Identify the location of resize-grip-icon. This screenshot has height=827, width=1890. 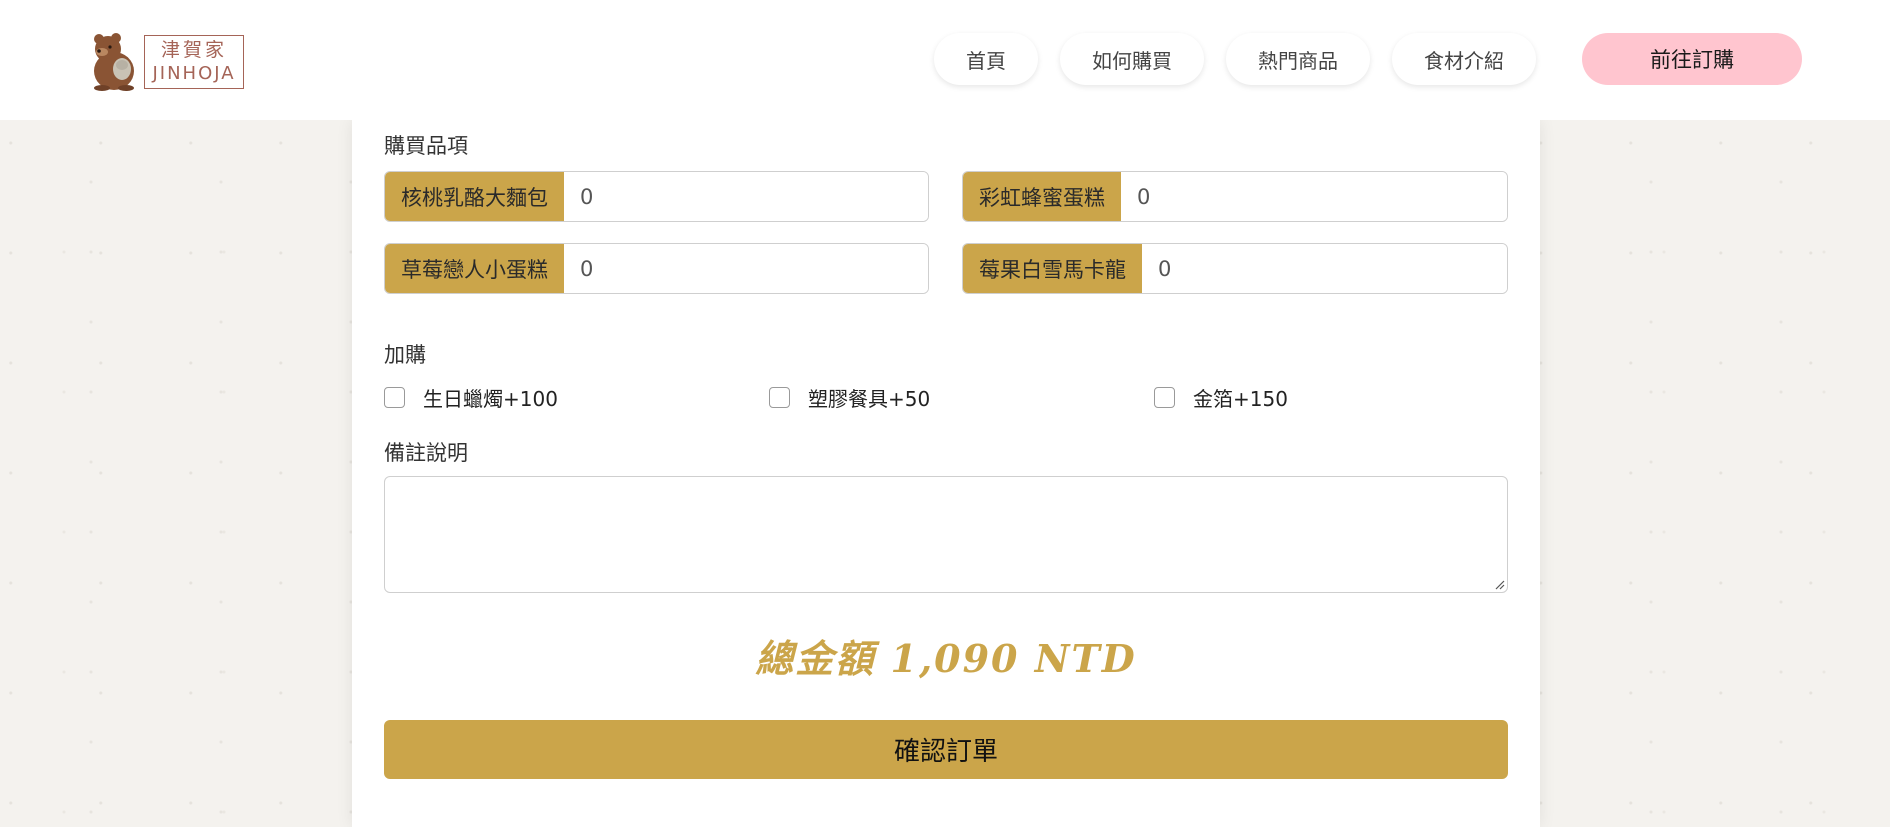
(1499, 584).